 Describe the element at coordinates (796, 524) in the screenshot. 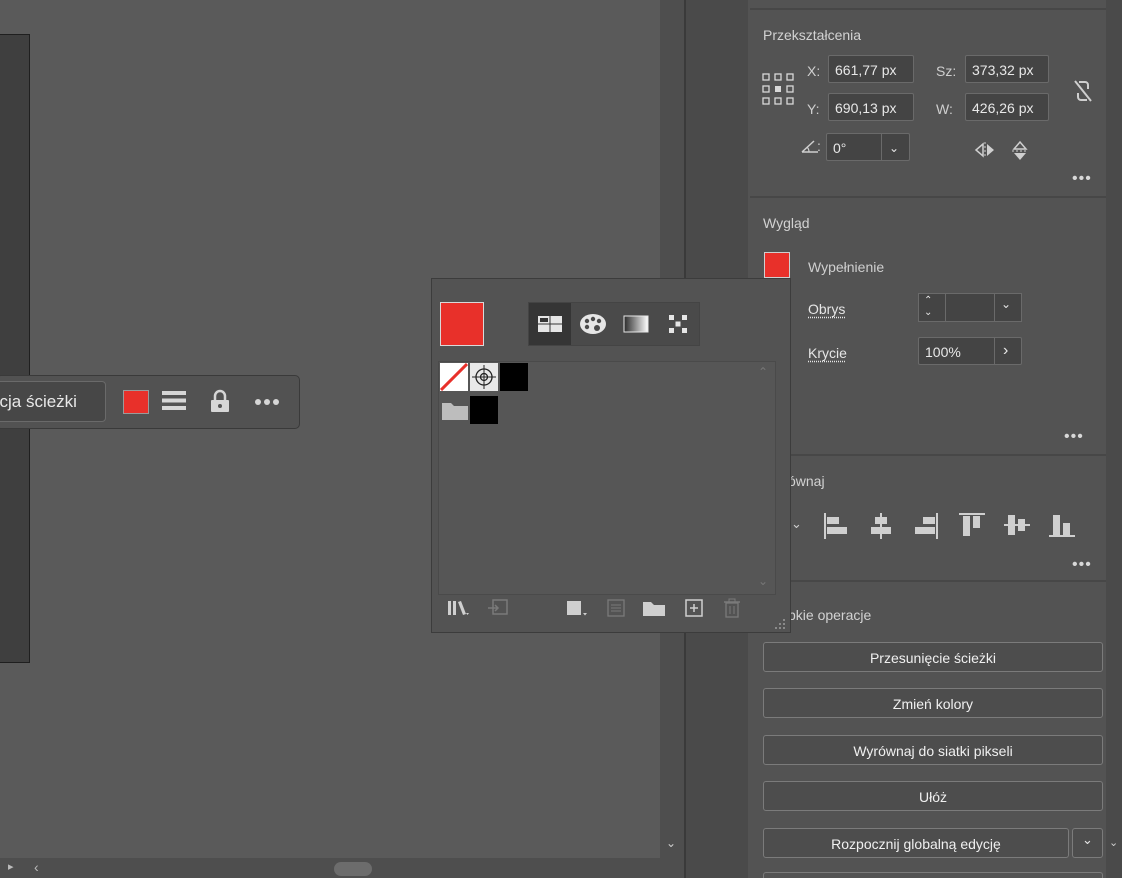

I see `align-to-chevron-icon: ⌄` at that location.